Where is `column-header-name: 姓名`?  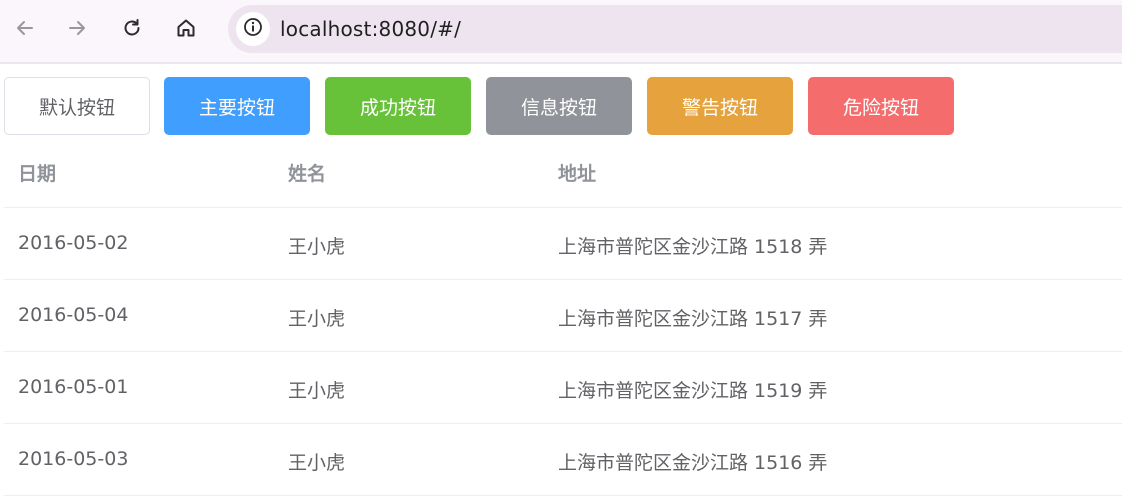 column-header-name: 姓名 is located at coordinates (307, 172).